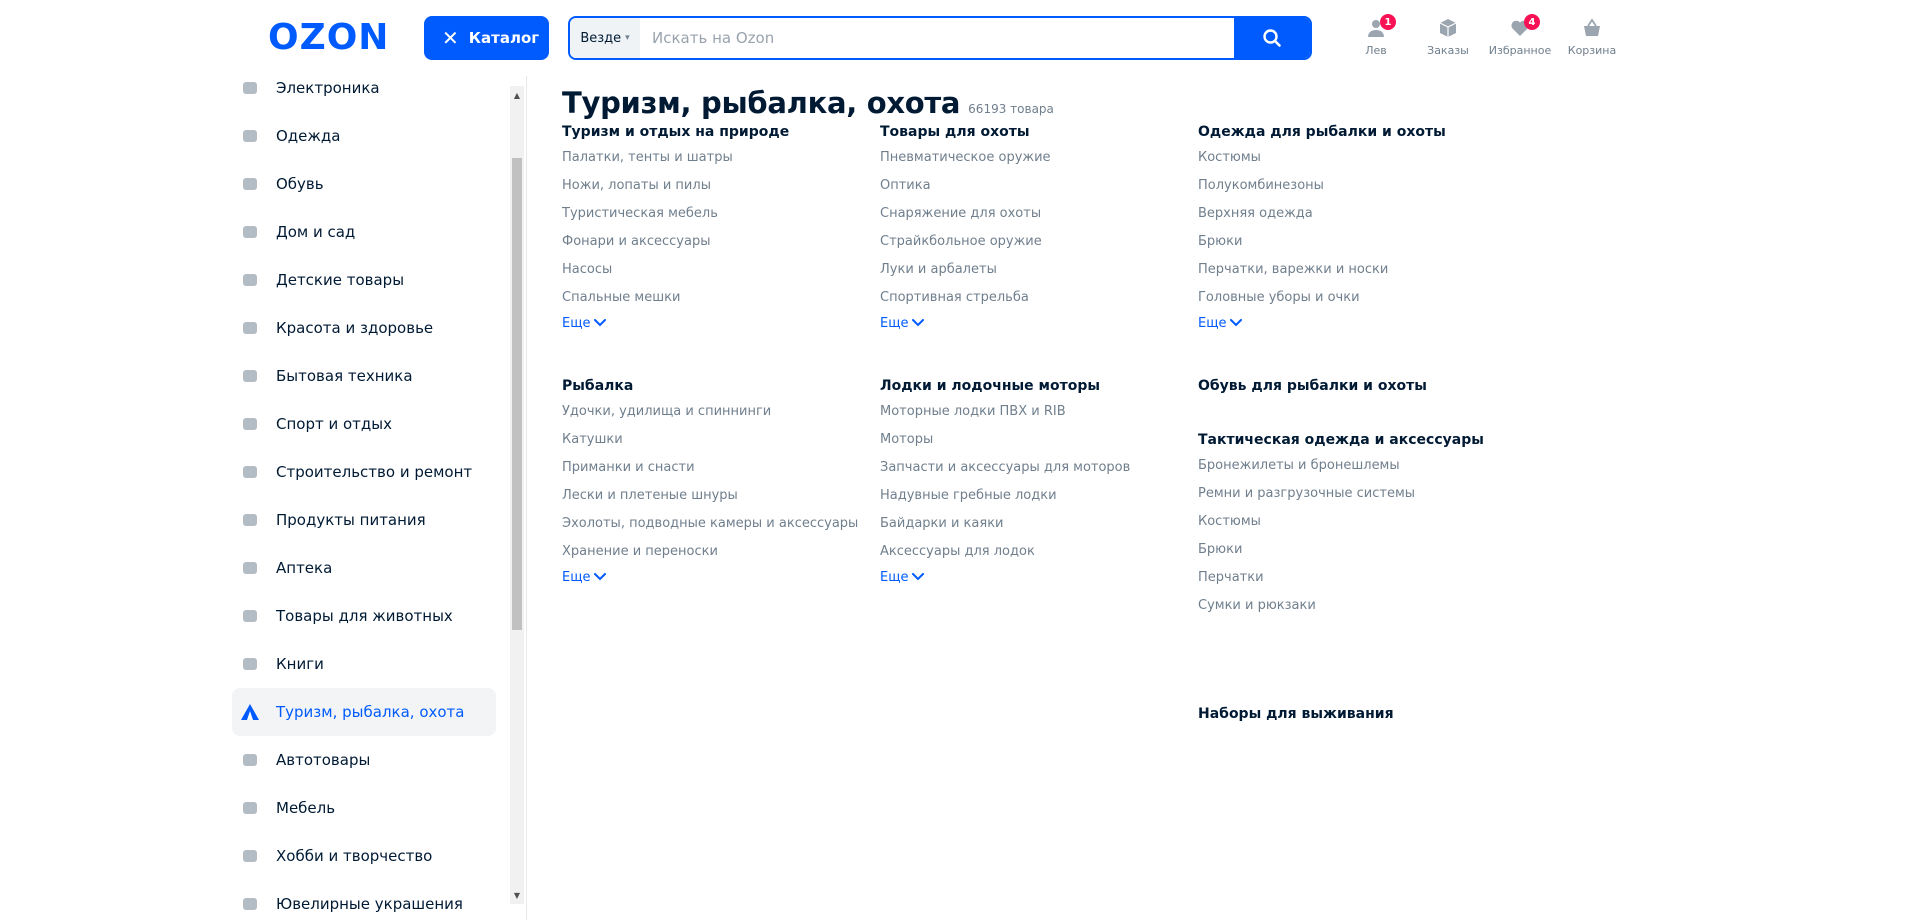  I want to click on sidebar-scrollbar: ▲ ▼, so click(517, 495).